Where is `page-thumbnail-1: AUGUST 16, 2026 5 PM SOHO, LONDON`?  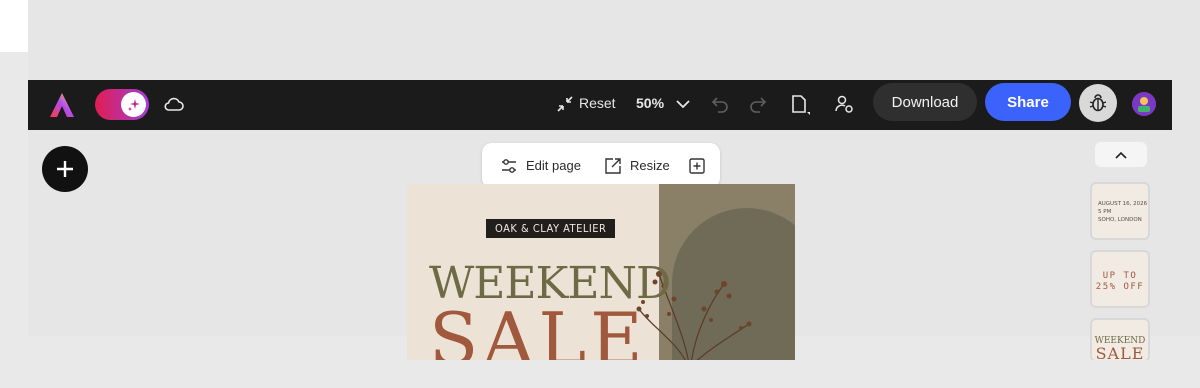 page-thumbnail-1: AUGUST 16, 2026 5 PM SOHO, LONDON is located at coordinates (1120, 211).